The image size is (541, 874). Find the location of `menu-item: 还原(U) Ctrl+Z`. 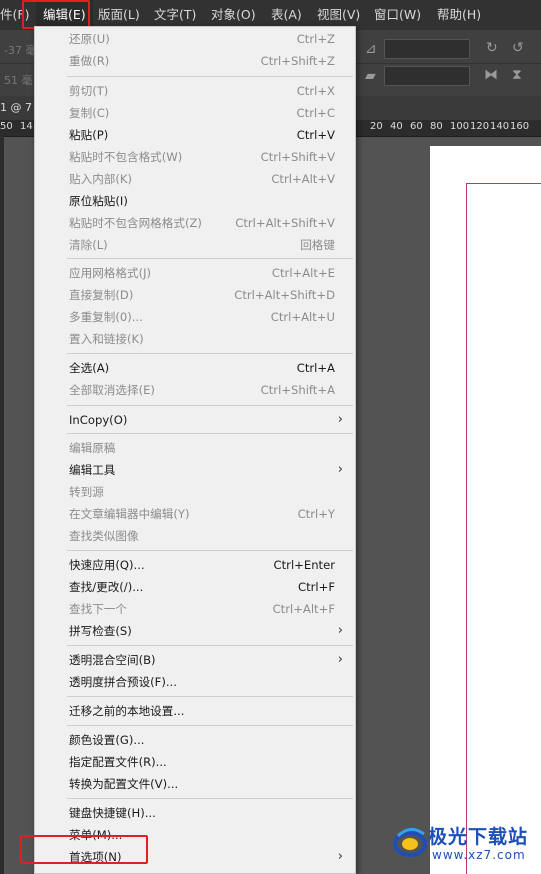

menu-item: 还原(U) Ctrl+Z is located at coordinates (195, 39).